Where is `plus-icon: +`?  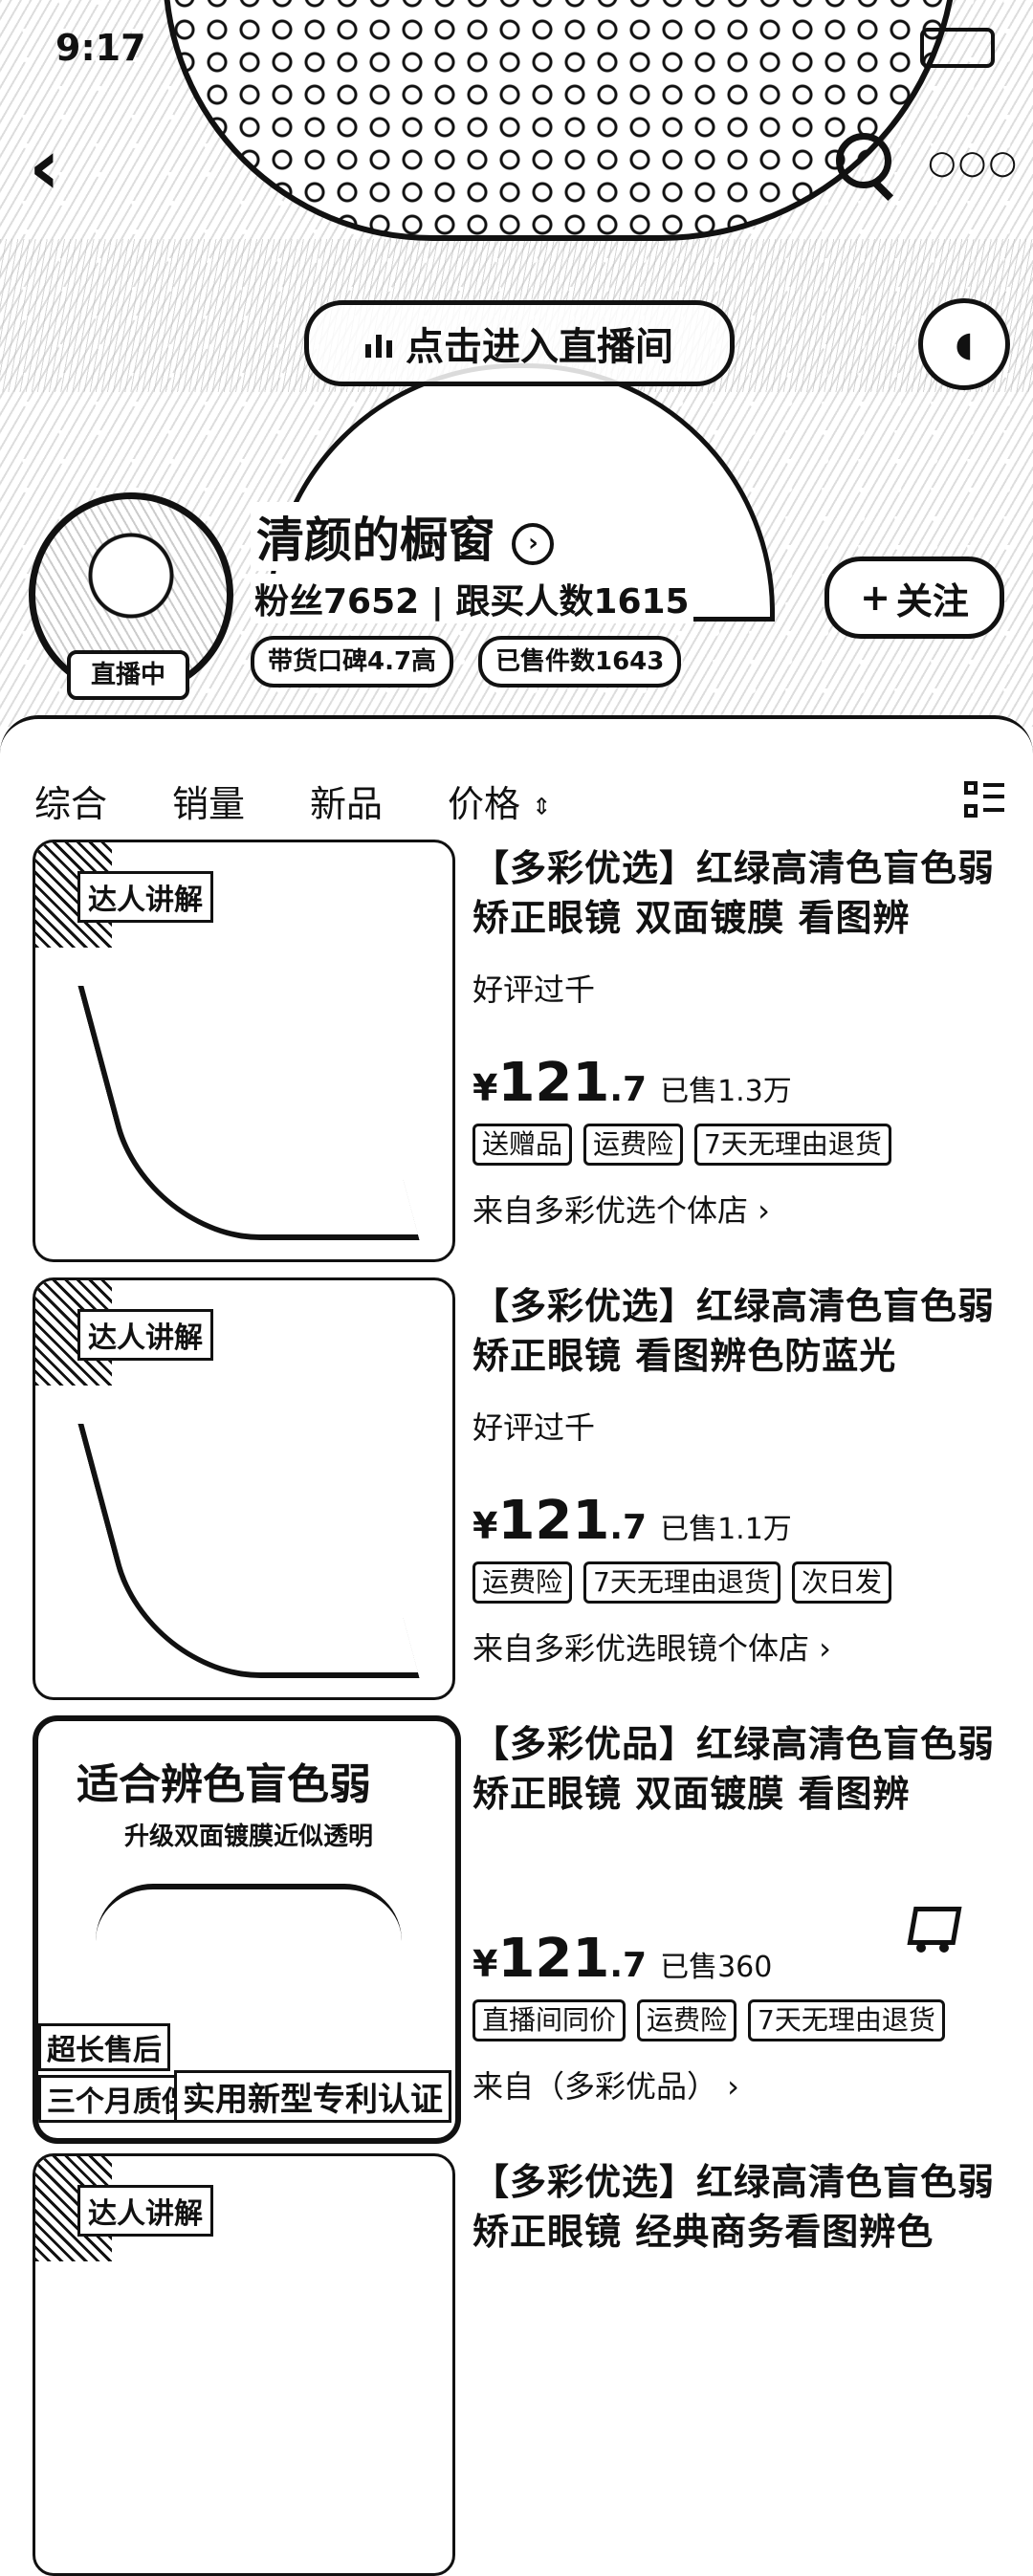 plus-icon: + is located at coordinates (875, 598).